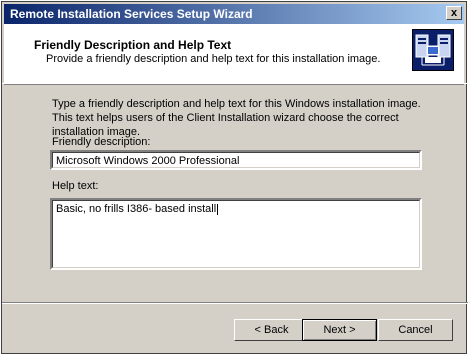  I want to click on friendly-description-field: Microsoft Windows 2000 Professional, so click(236, 160).